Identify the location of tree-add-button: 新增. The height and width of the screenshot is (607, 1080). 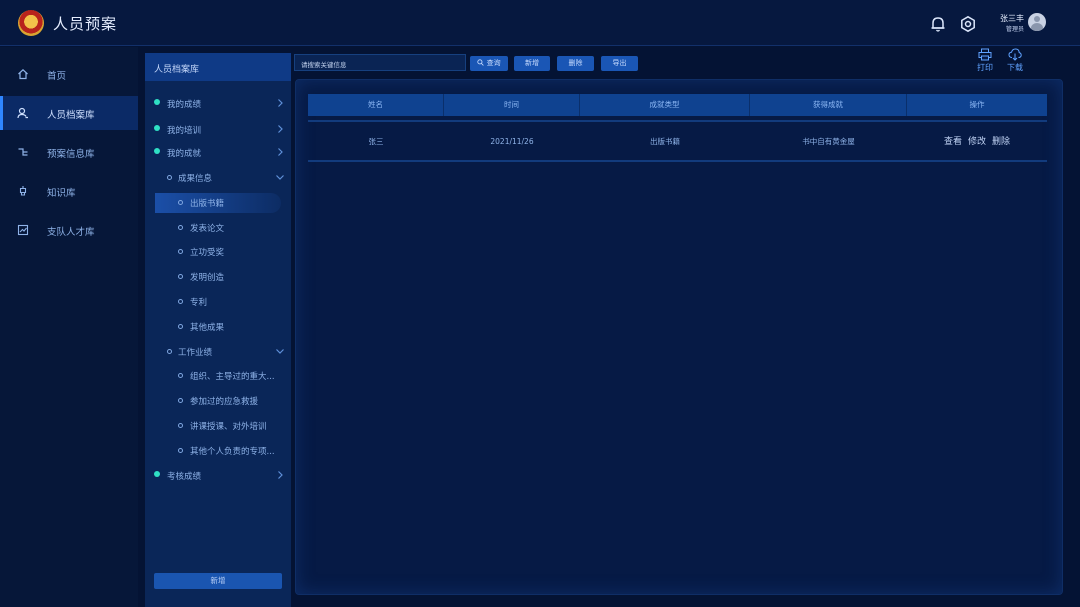
(218, 581).